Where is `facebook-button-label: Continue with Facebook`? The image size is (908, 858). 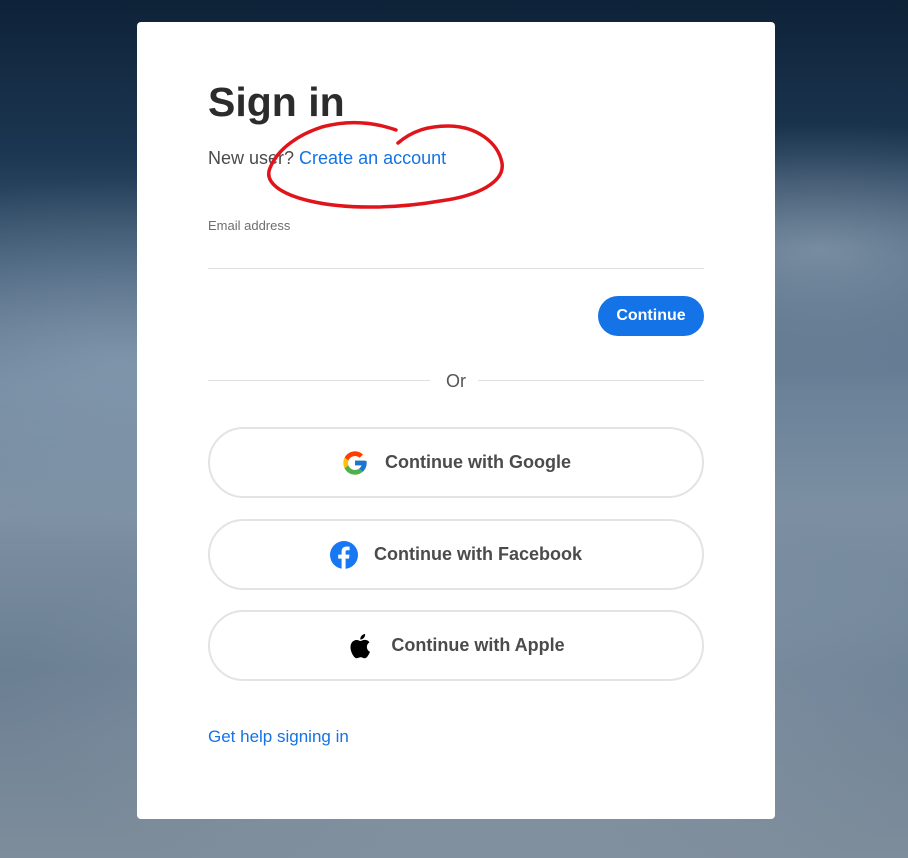 facebook-button-label: Continue with Facebook is located at coordinates (477, 554).